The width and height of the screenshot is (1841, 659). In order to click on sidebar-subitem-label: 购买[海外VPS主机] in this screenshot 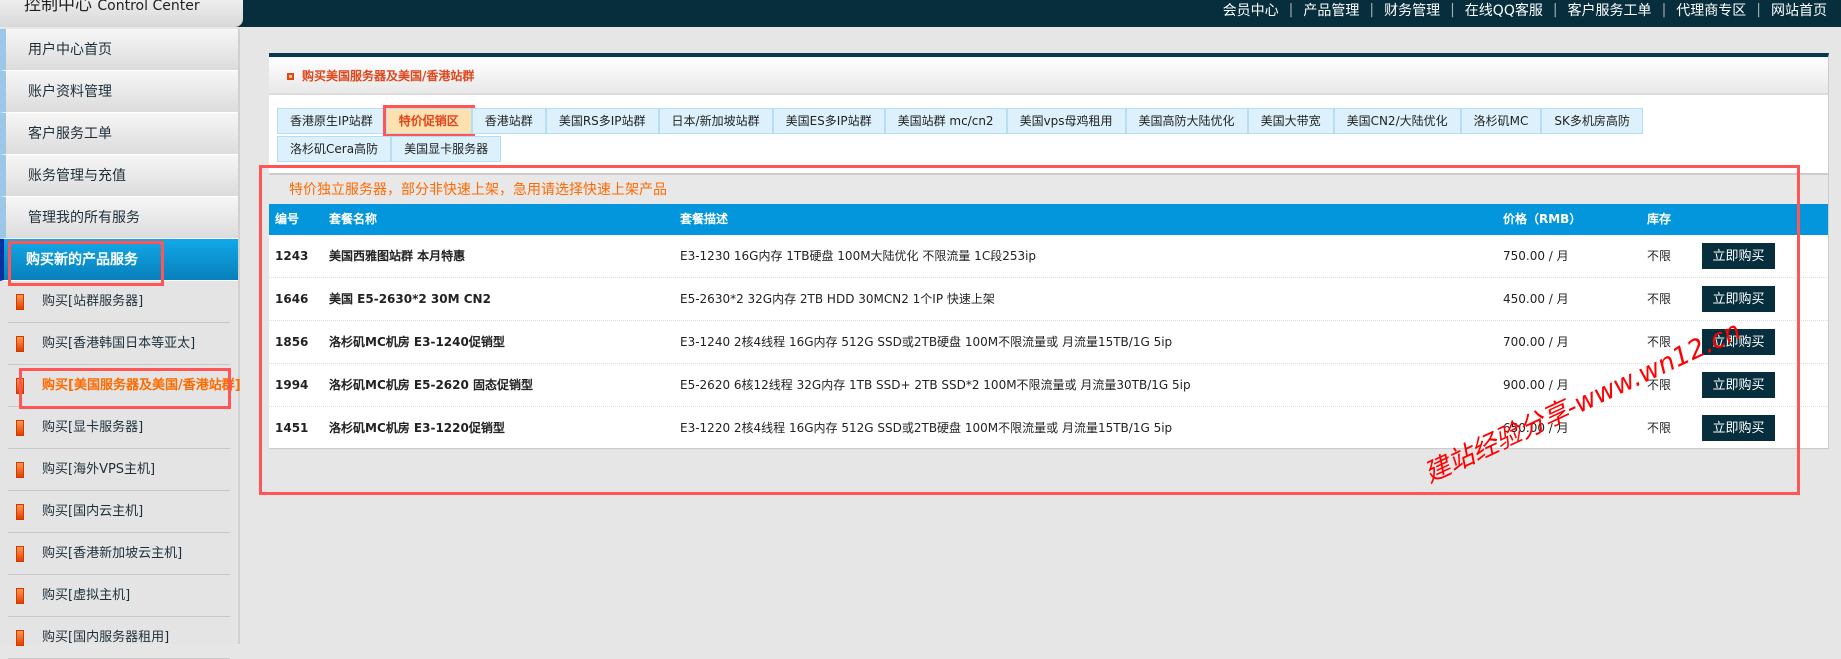, I will do `click(99, 469)`.